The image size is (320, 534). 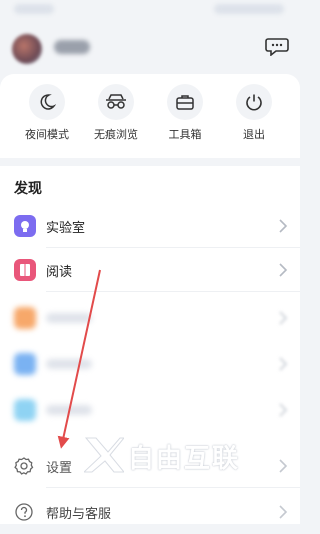 What do you see at coordinates (150, 226) in the screenshot?
I see `menu-item-lab: 实验室` at bounding box center [150, 226].